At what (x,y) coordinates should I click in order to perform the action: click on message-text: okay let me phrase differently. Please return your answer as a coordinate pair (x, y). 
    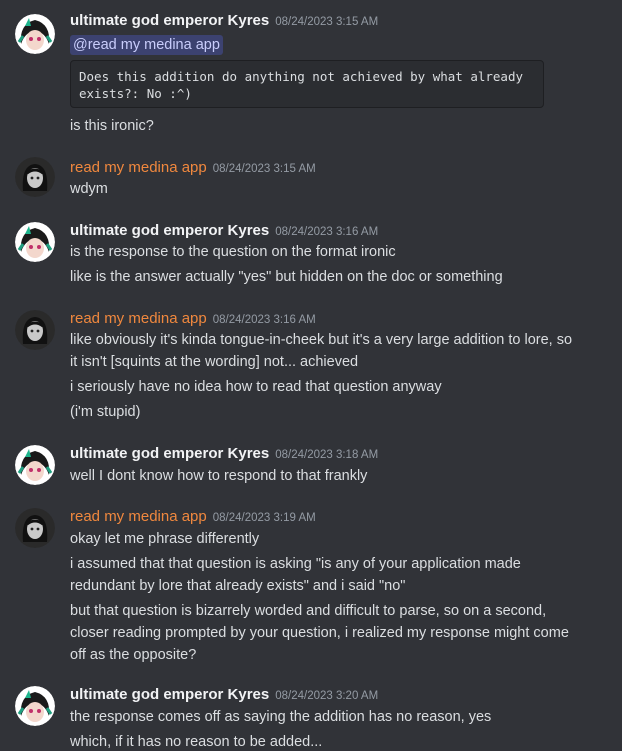
    Looking at the image, I should click on (165, 539).